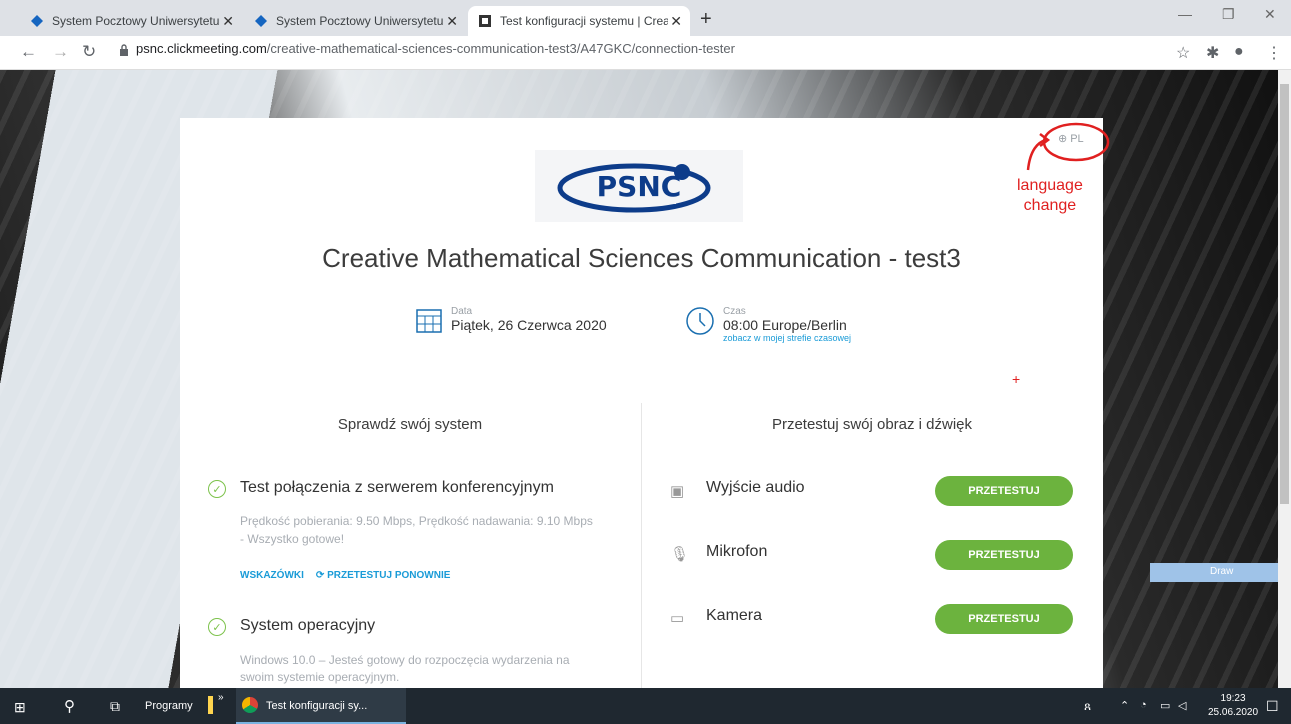 Image resolution: width=1291 pixels, height=724 pixels. Describe the element at coordinates (1182, 705) in the screenshot. I see `volume-icon: ◁` at that location.